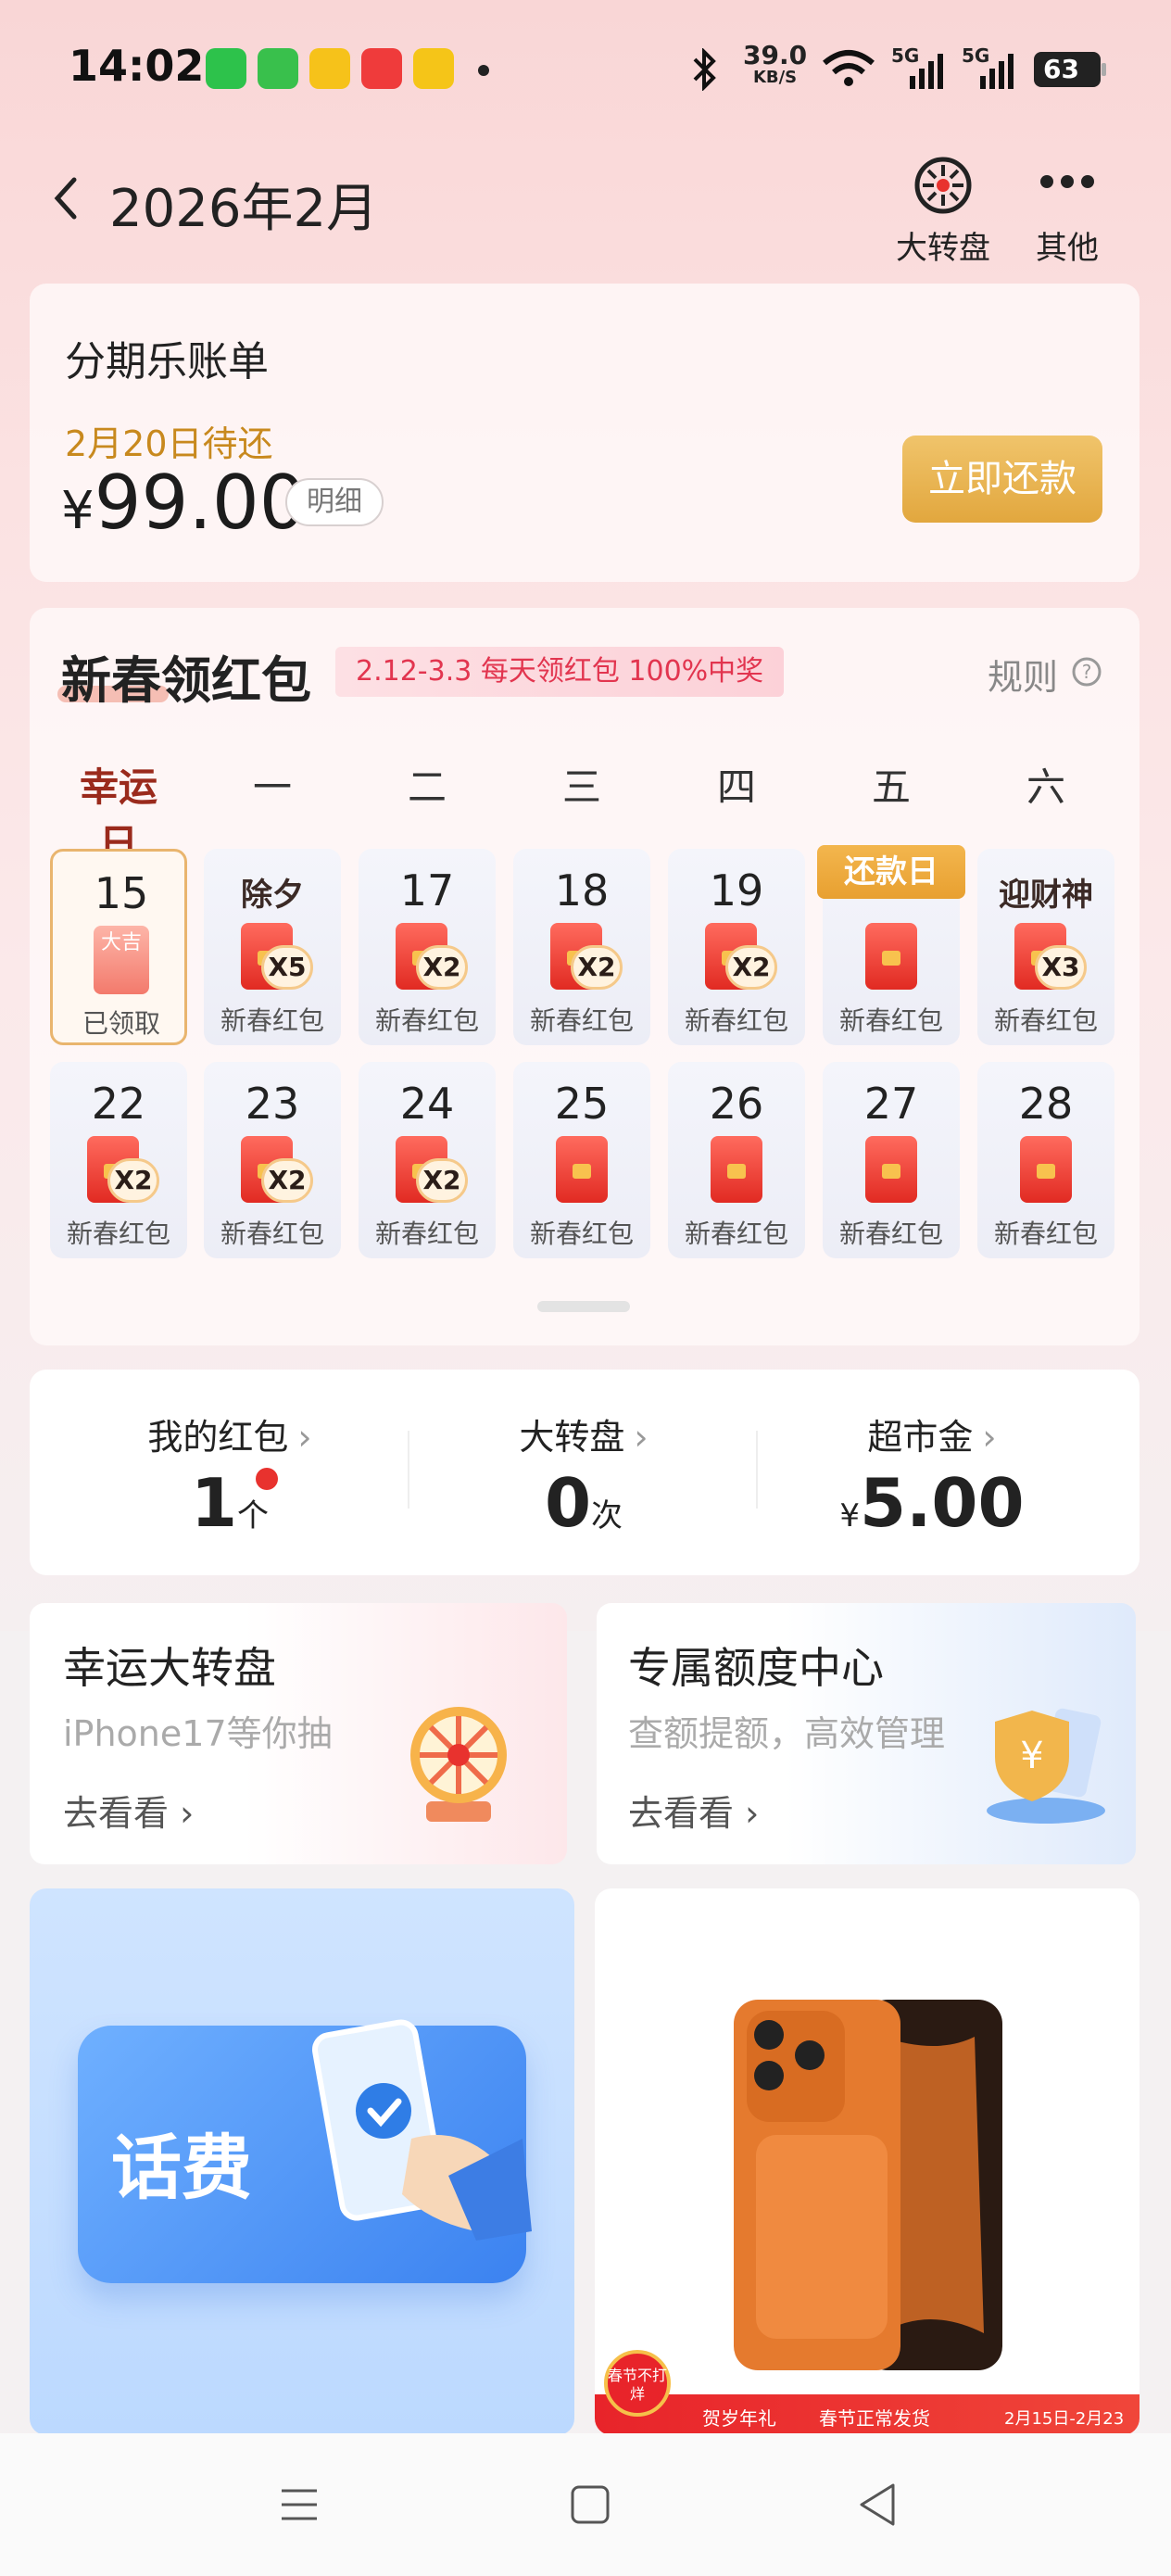 This screenshot has height=2576, width=1171. What do you see at coordinates (1045, 787) in the screenshot?
I see `weekday-label: 六` at bounding box center [1045, 787].